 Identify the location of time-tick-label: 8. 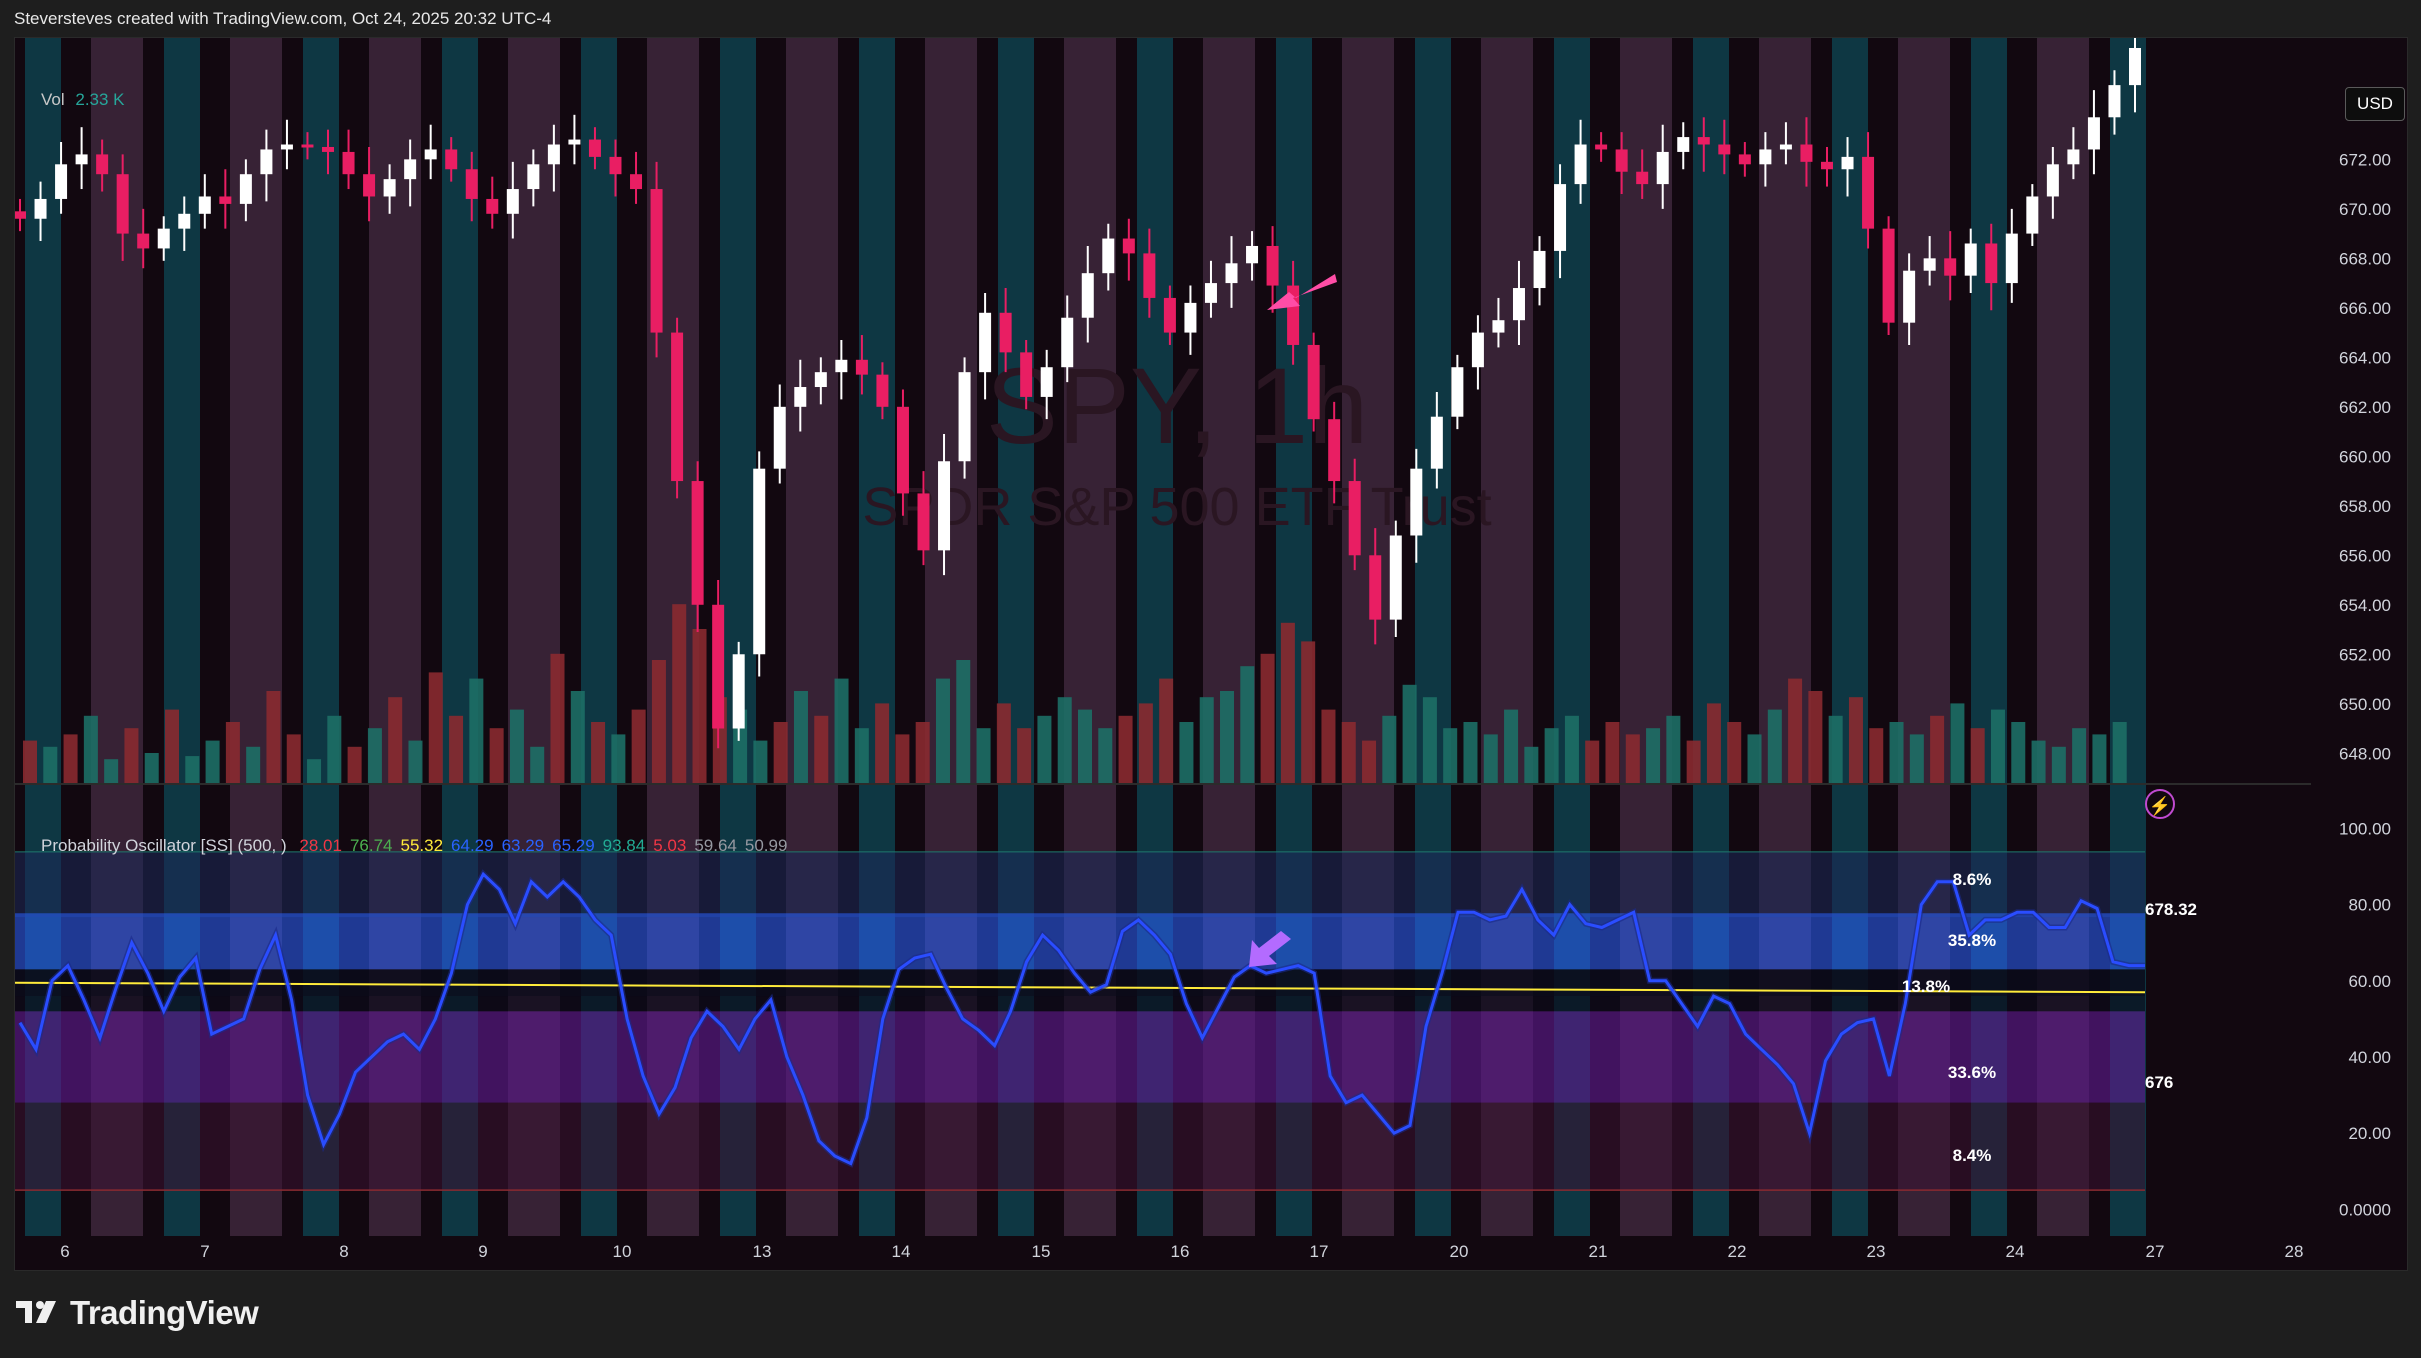
(343, 1251).